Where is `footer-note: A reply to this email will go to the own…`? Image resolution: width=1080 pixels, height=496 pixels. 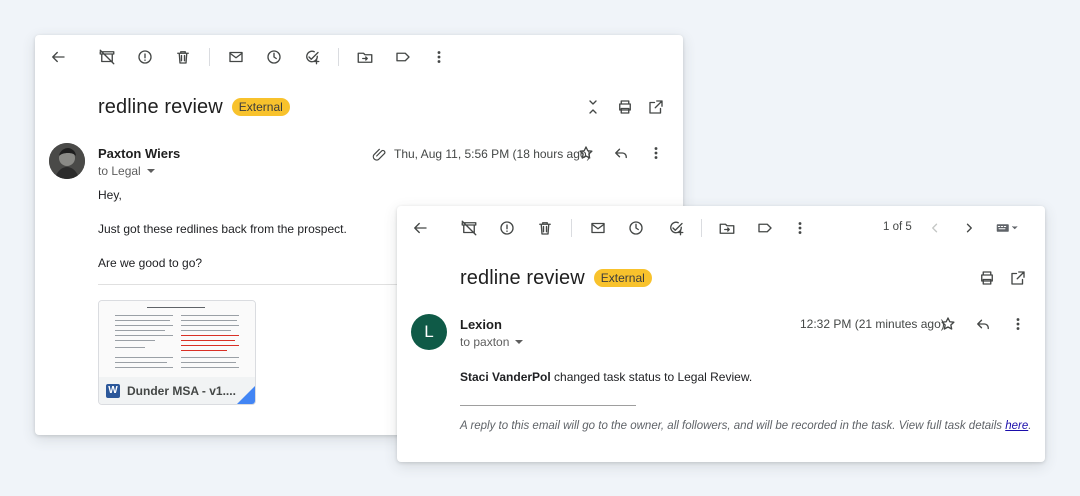
footer-note: A reply to this email will go to the own… is located at coordinates (745, 426).